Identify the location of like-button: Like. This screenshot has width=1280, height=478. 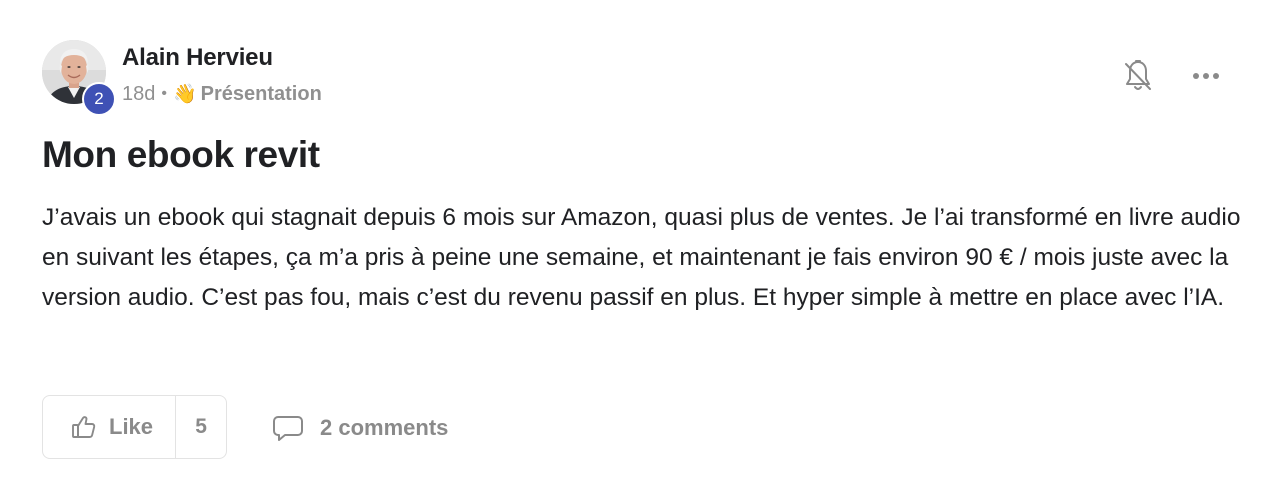
(110, 427).